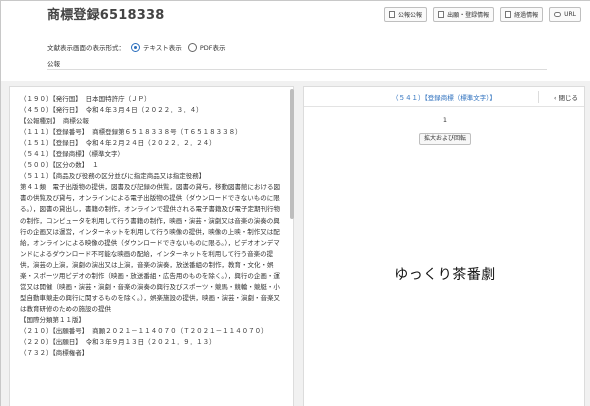 This screenshot has width=590, height=406. Describe the element at coordinates (570, 14) in the screenshot. I see `url-button-label: URL` at that location.